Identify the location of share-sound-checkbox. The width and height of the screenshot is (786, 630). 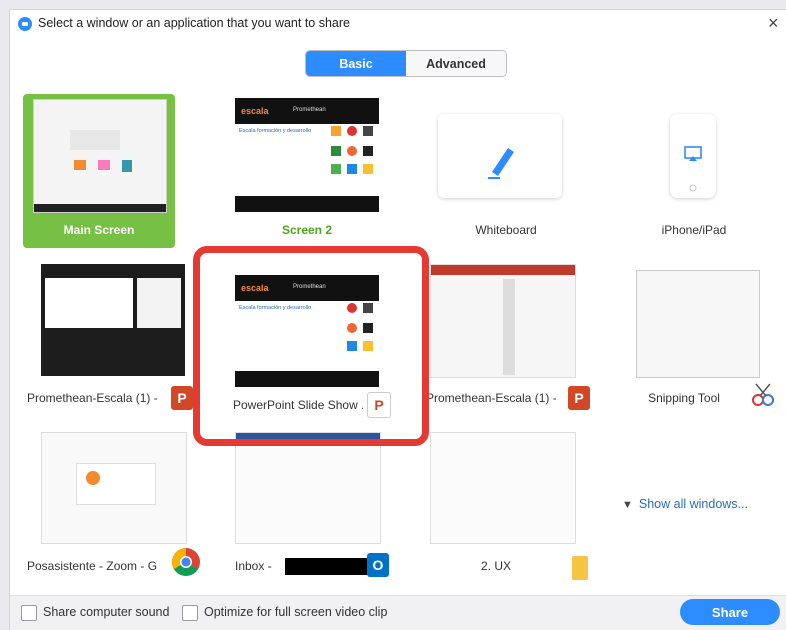
(29, 613).